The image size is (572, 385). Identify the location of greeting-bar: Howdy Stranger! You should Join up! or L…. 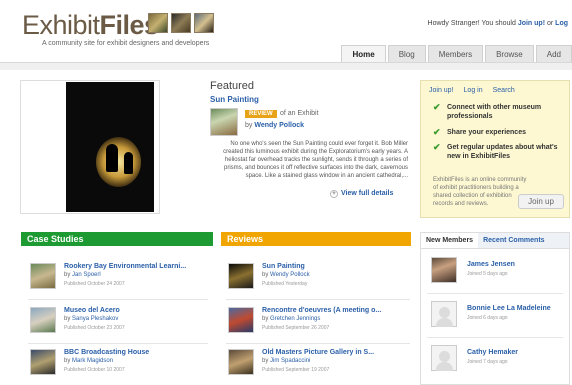
(497, 23).